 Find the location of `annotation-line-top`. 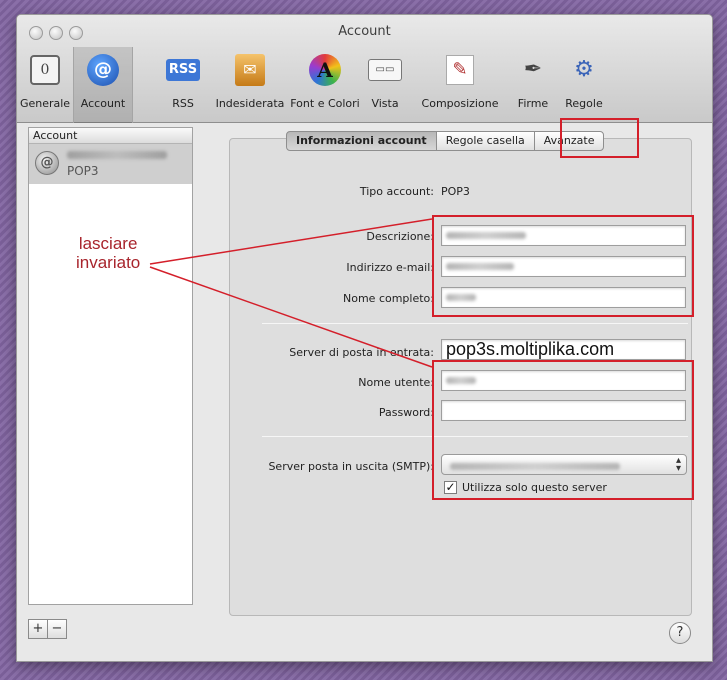

annotation-line-top is located at coordinates (291, 241).